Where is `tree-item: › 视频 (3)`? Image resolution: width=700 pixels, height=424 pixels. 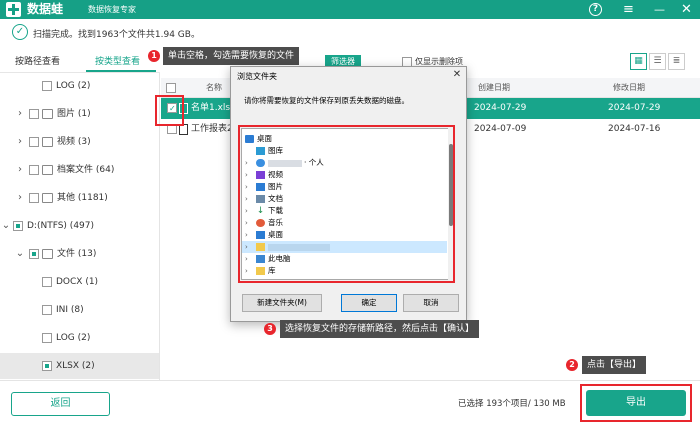 tree-item: › 视频 (3) is located at coordinates (79, 142).